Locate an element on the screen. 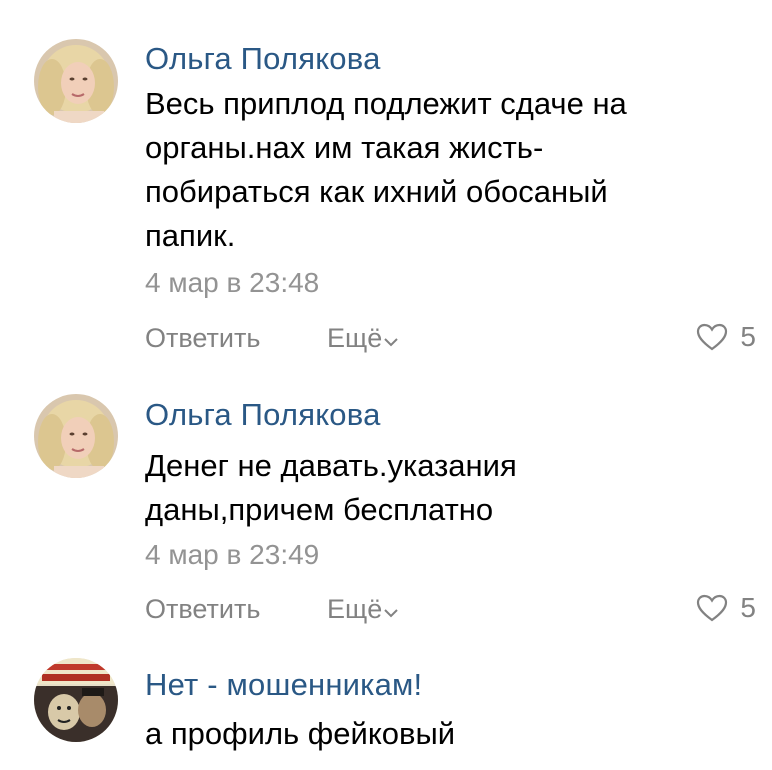 The height and width of the screenshot is (770, 772). comment-text: а профиль фейковый is located at coordinates (300, 733).